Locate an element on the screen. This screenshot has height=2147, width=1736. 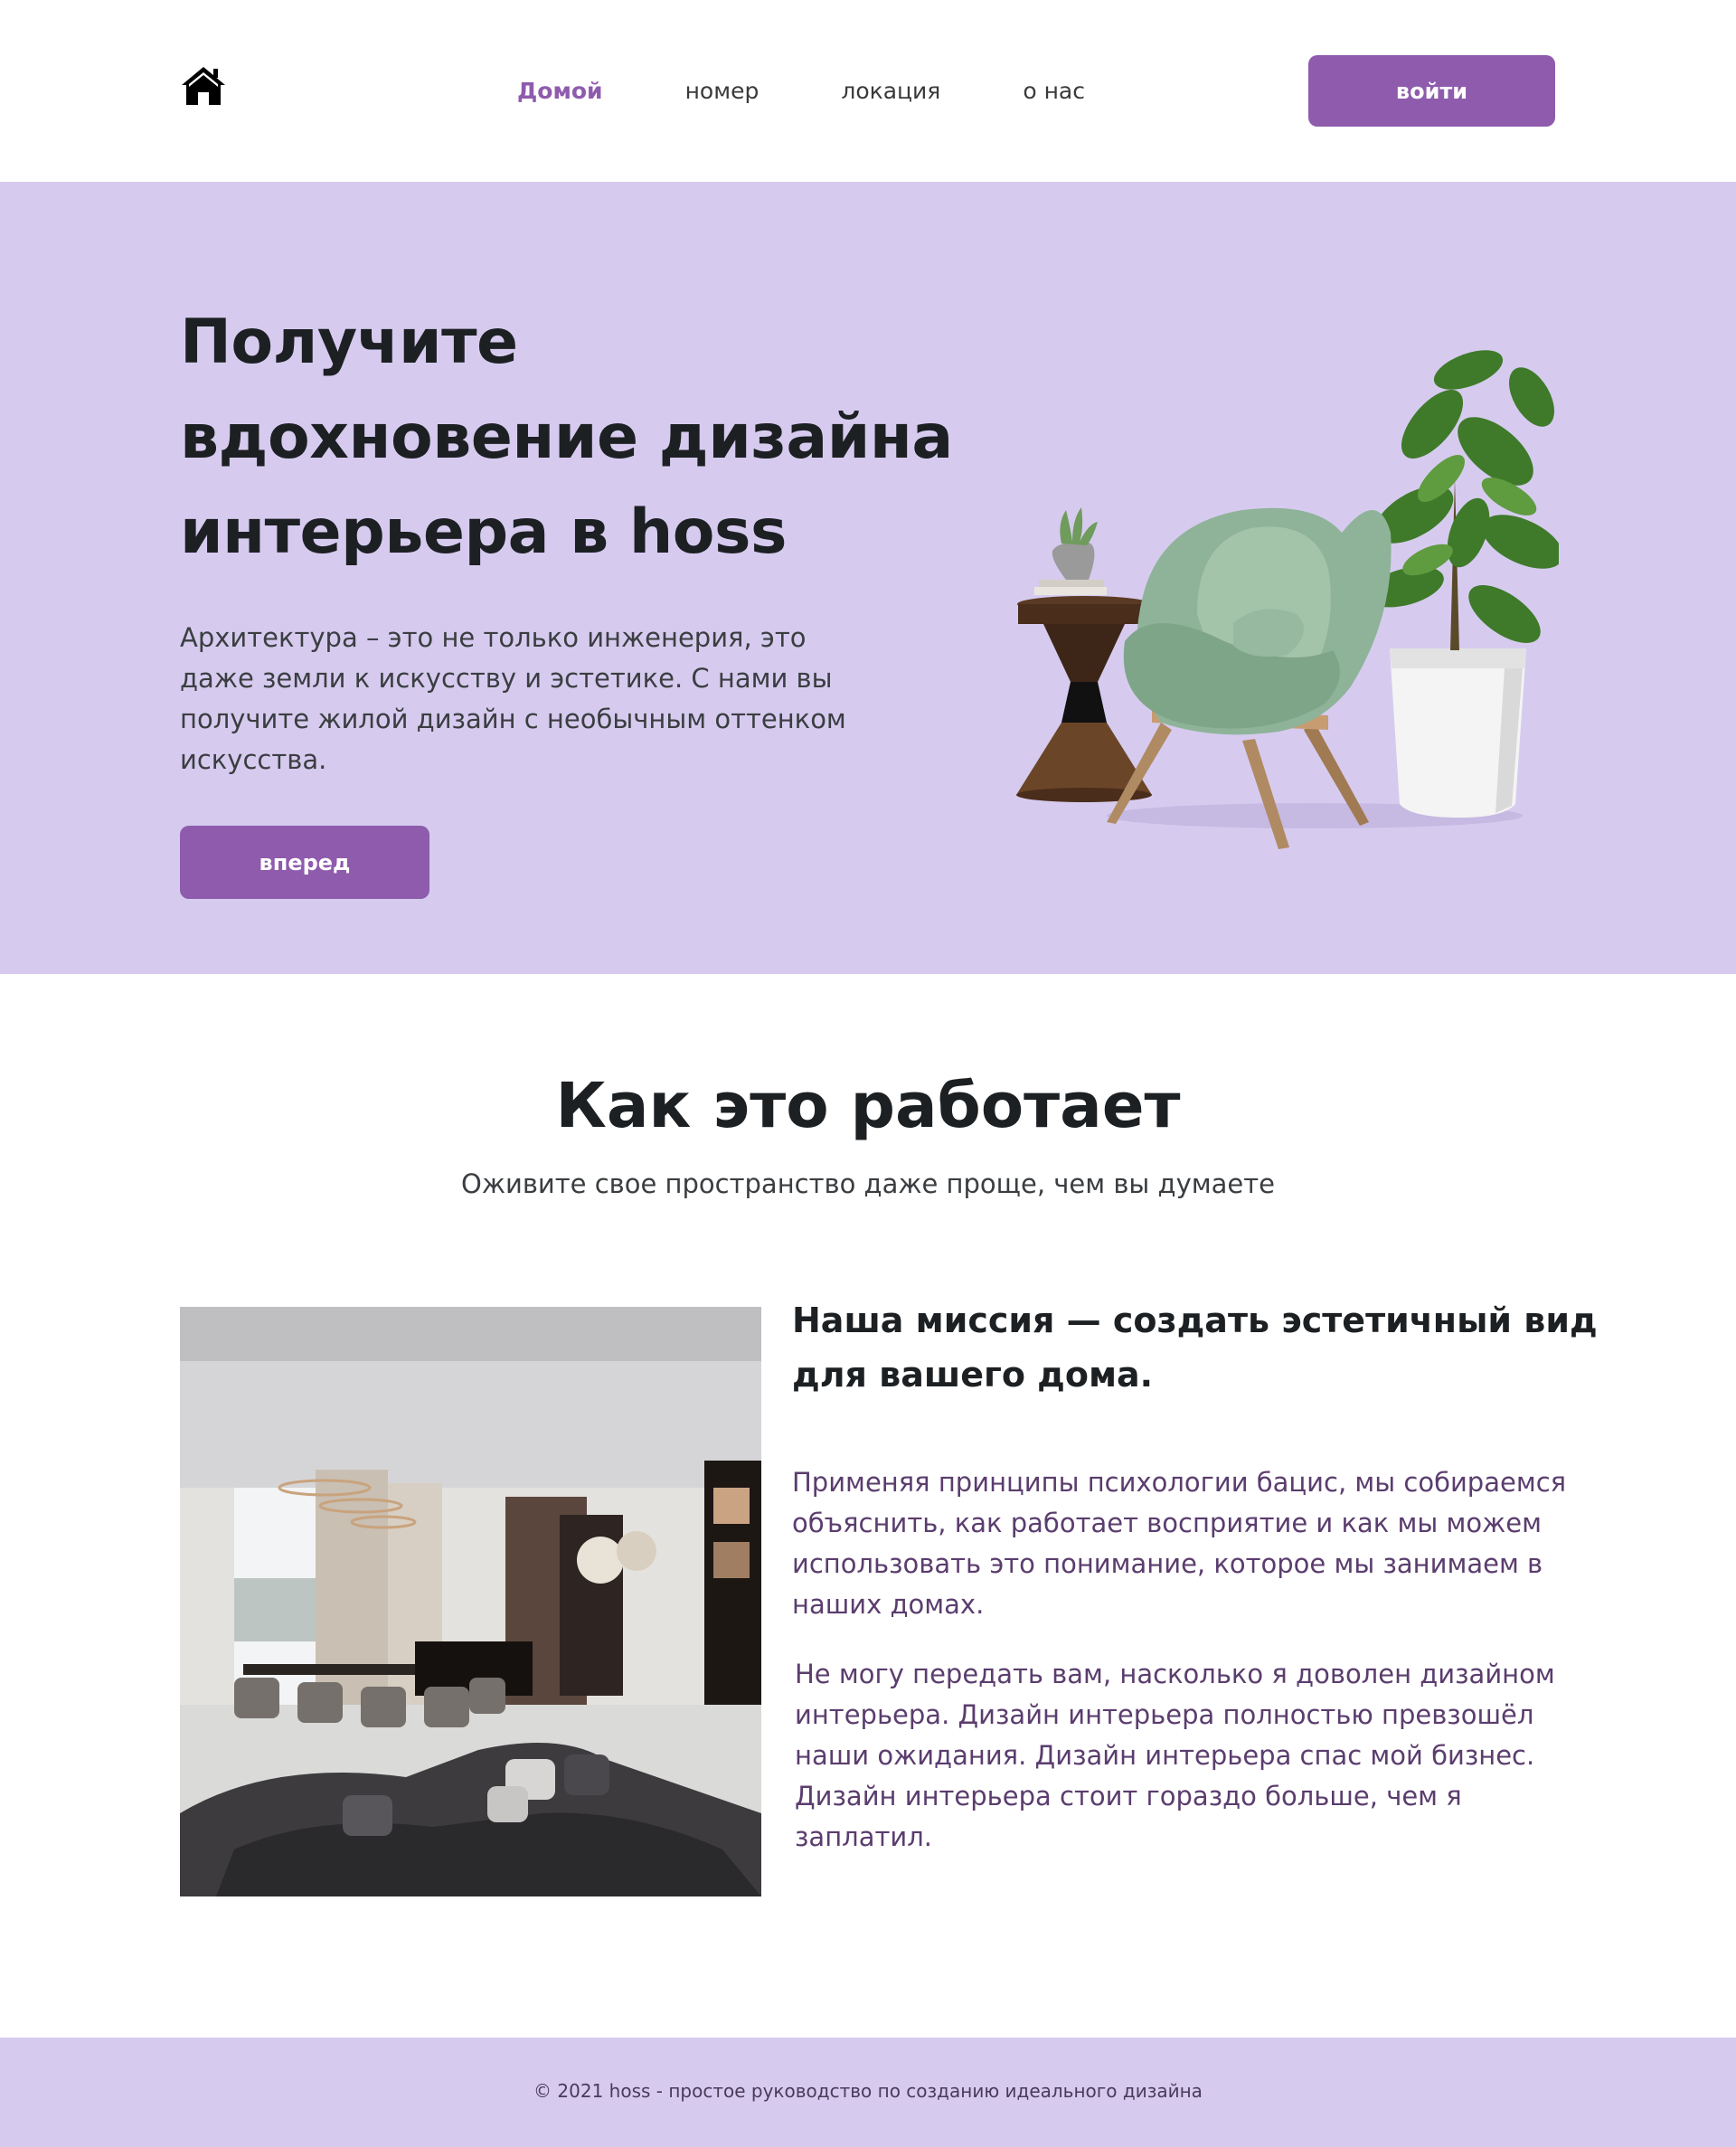
main-nav: Домой номер локация о нас is located at coordinates (842, 91).